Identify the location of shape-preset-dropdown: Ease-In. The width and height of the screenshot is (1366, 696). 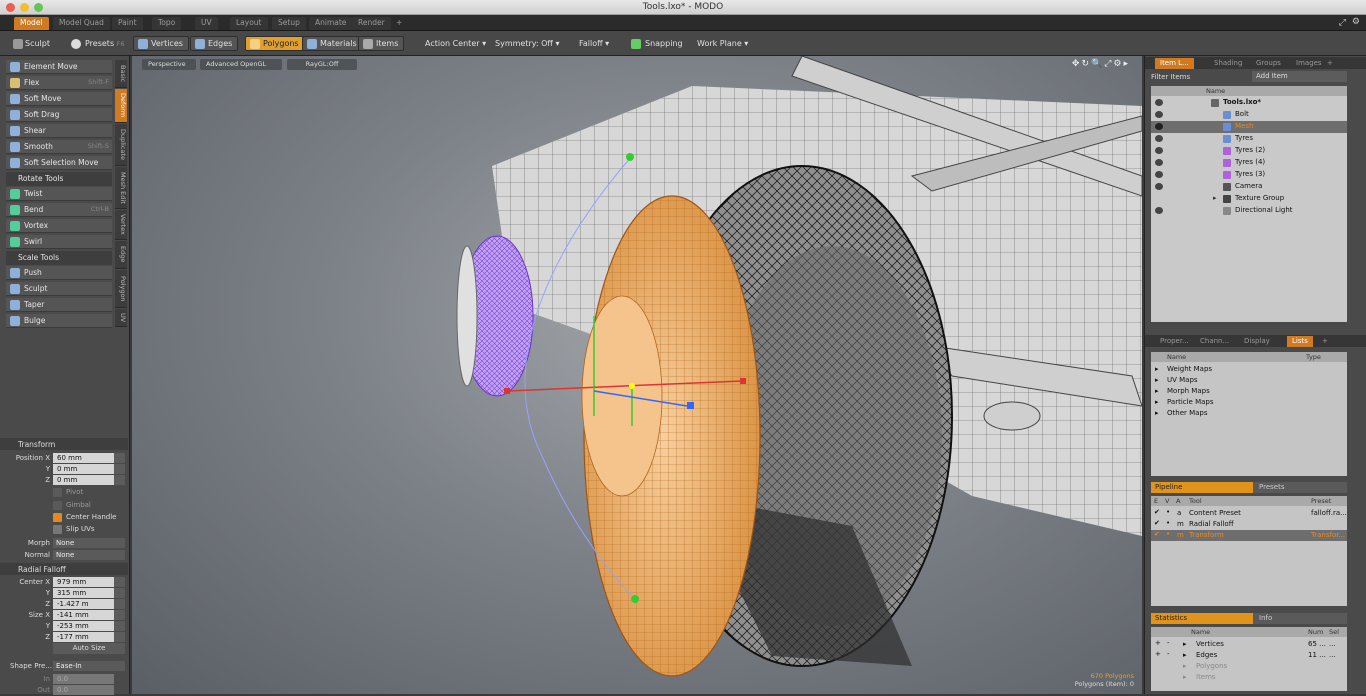
(89, 666).